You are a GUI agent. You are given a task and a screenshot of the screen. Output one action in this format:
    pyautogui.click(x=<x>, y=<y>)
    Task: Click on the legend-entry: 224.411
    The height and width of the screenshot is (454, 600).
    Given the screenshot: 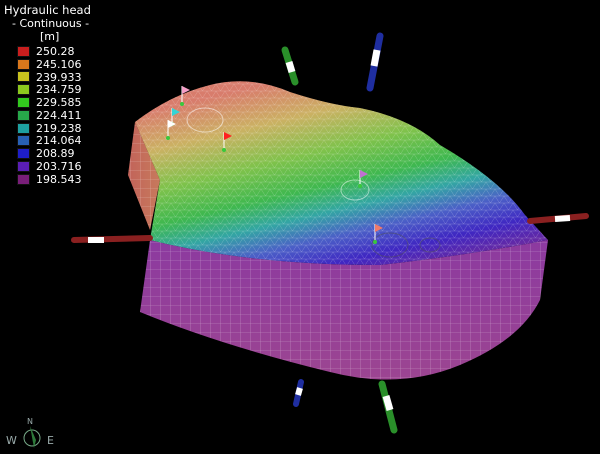 What is the action you would take?
    pyautogui.click(x=47, y=115)
    